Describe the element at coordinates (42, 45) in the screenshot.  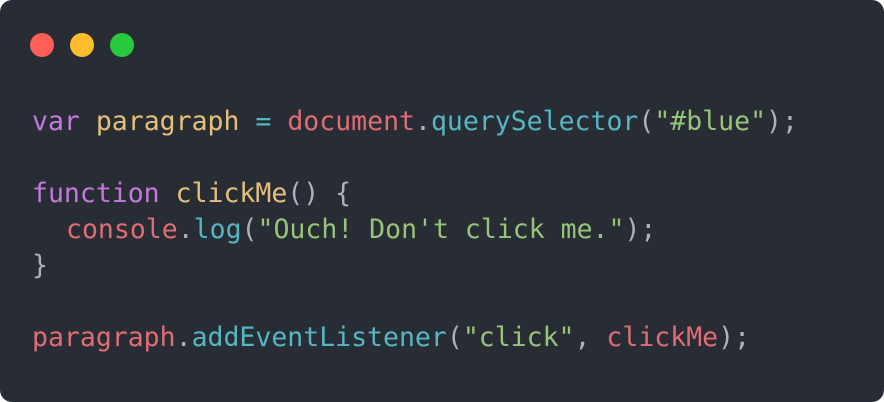
I see `close-dot-icon` at that location.